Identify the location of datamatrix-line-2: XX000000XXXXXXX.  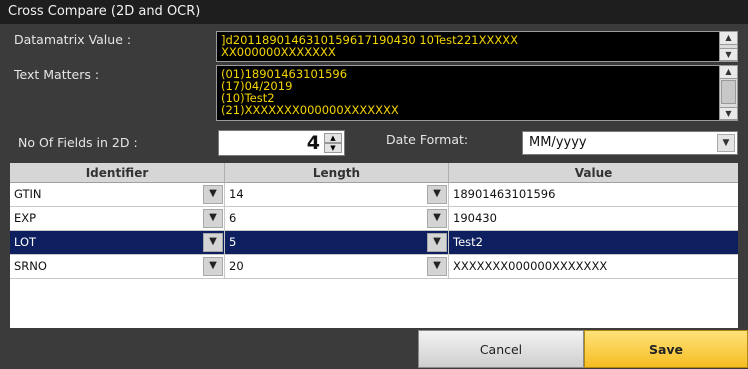
(278, 52).